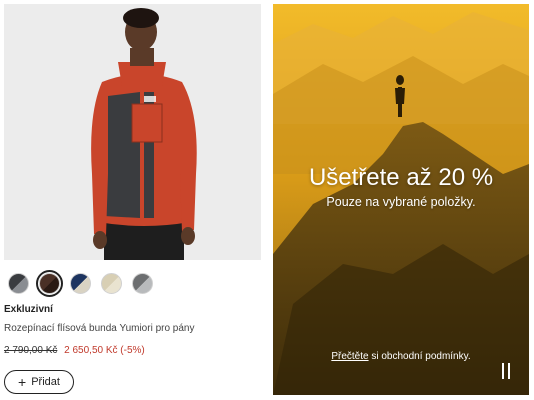 This screenshot has height=400, width=534. I want to click on terms-link: Přečtěte, so click(349, 356).